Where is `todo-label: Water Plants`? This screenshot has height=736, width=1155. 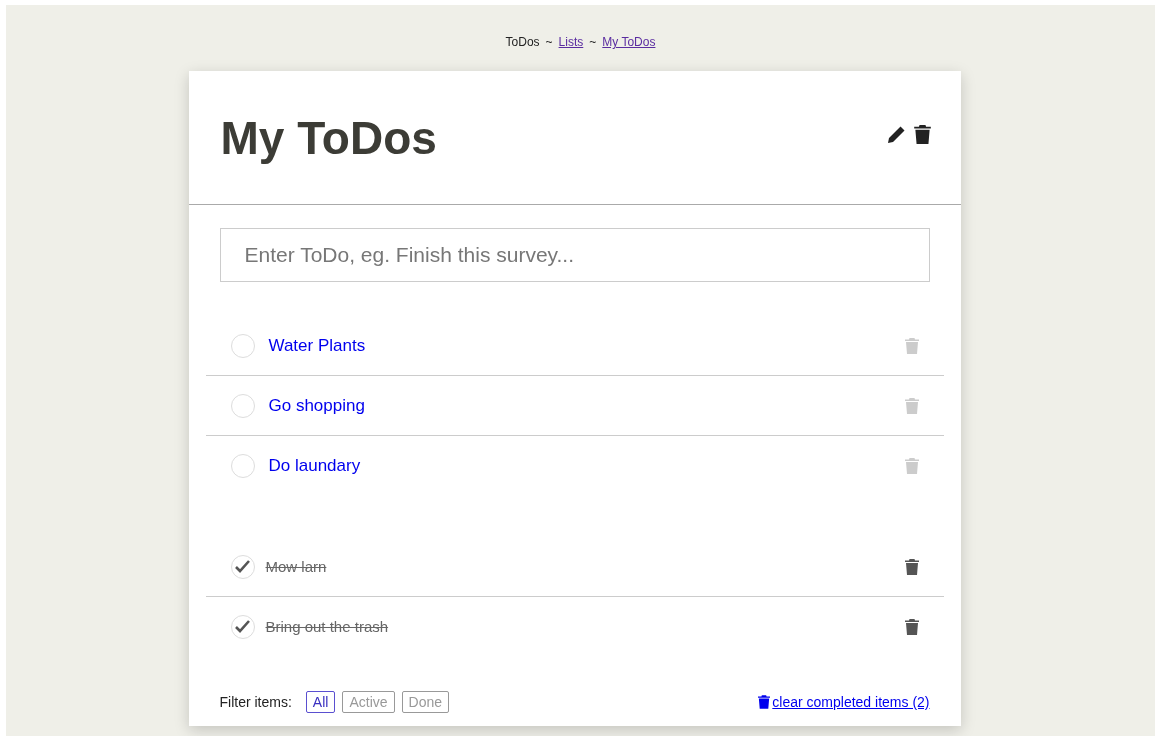
todo-label: Water Plants is located at coordinates (586, 345).